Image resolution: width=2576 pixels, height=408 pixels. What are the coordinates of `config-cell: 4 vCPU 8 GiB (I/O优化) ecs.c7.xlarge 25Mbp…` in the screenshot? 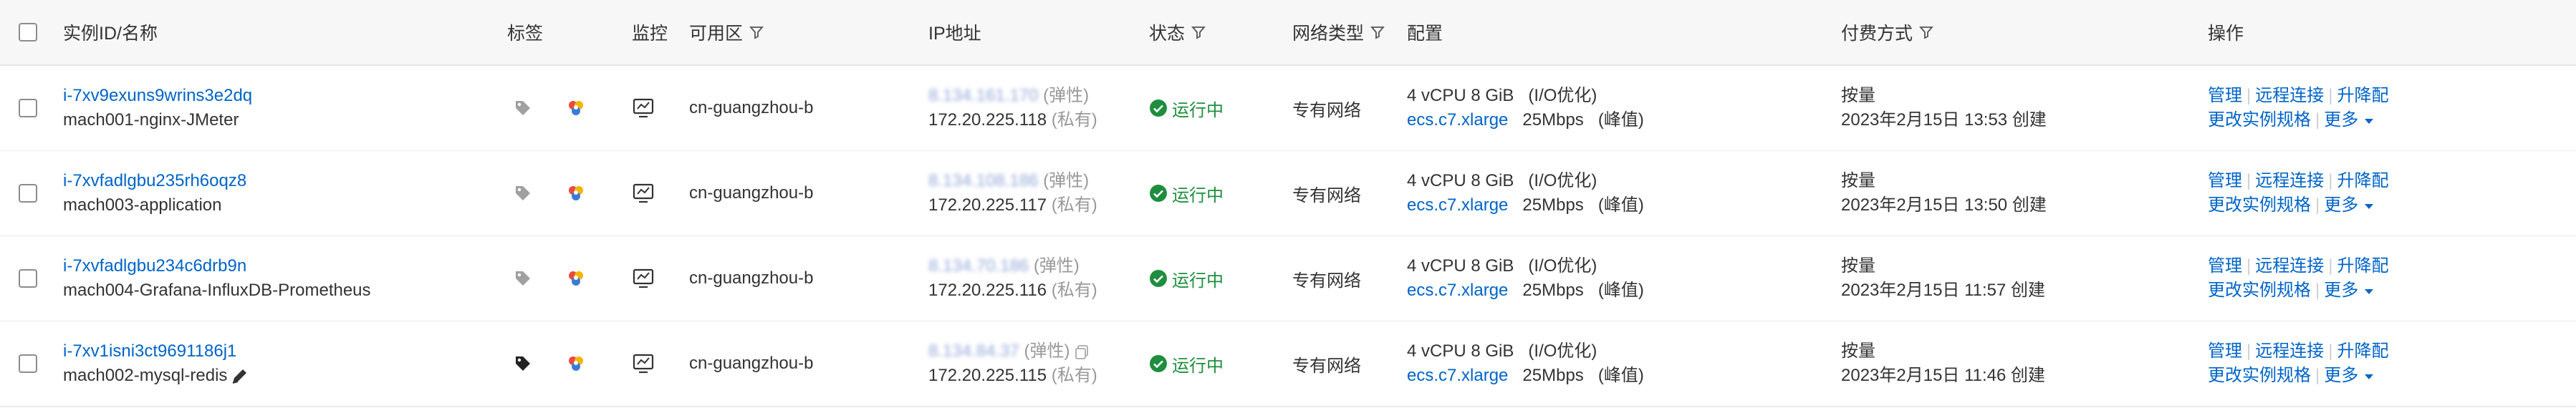 It's located at (1526, 108).